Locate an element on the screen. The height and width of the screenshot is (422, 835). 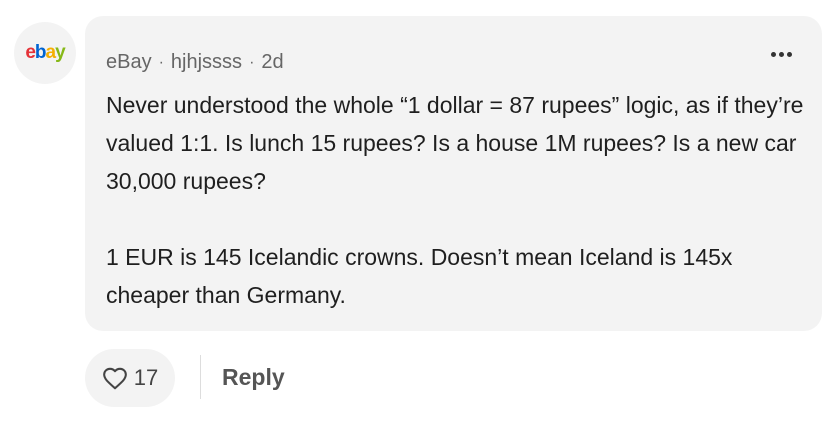
username: hjhjssss is located at coordinates (206, 62).